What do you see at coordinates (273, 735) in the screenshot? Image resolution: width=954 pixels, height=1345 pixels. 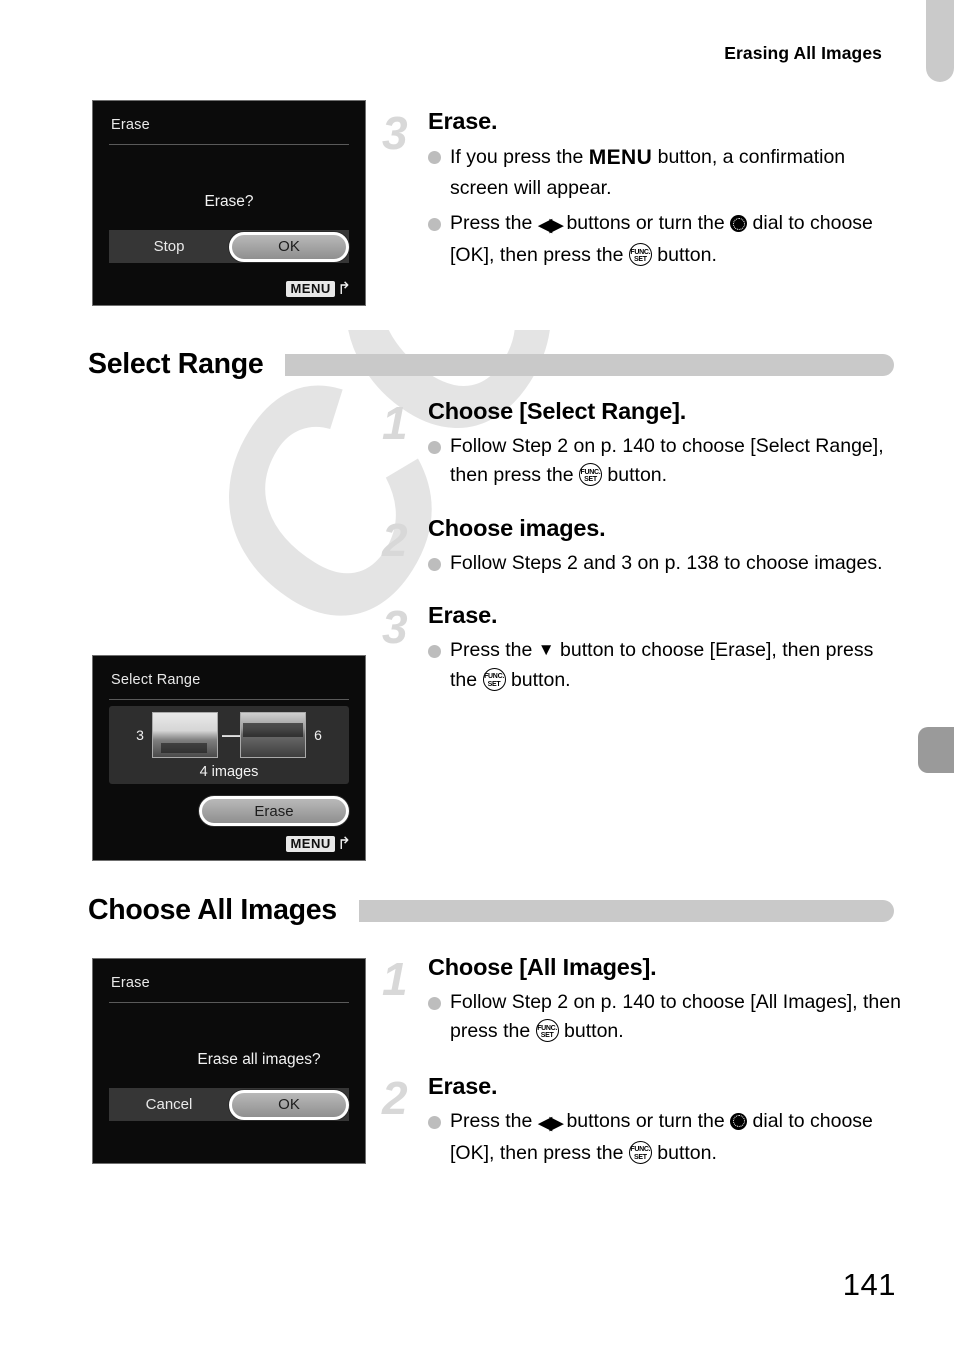 I see `thumbnail-end` at bounding box center [273, 735].